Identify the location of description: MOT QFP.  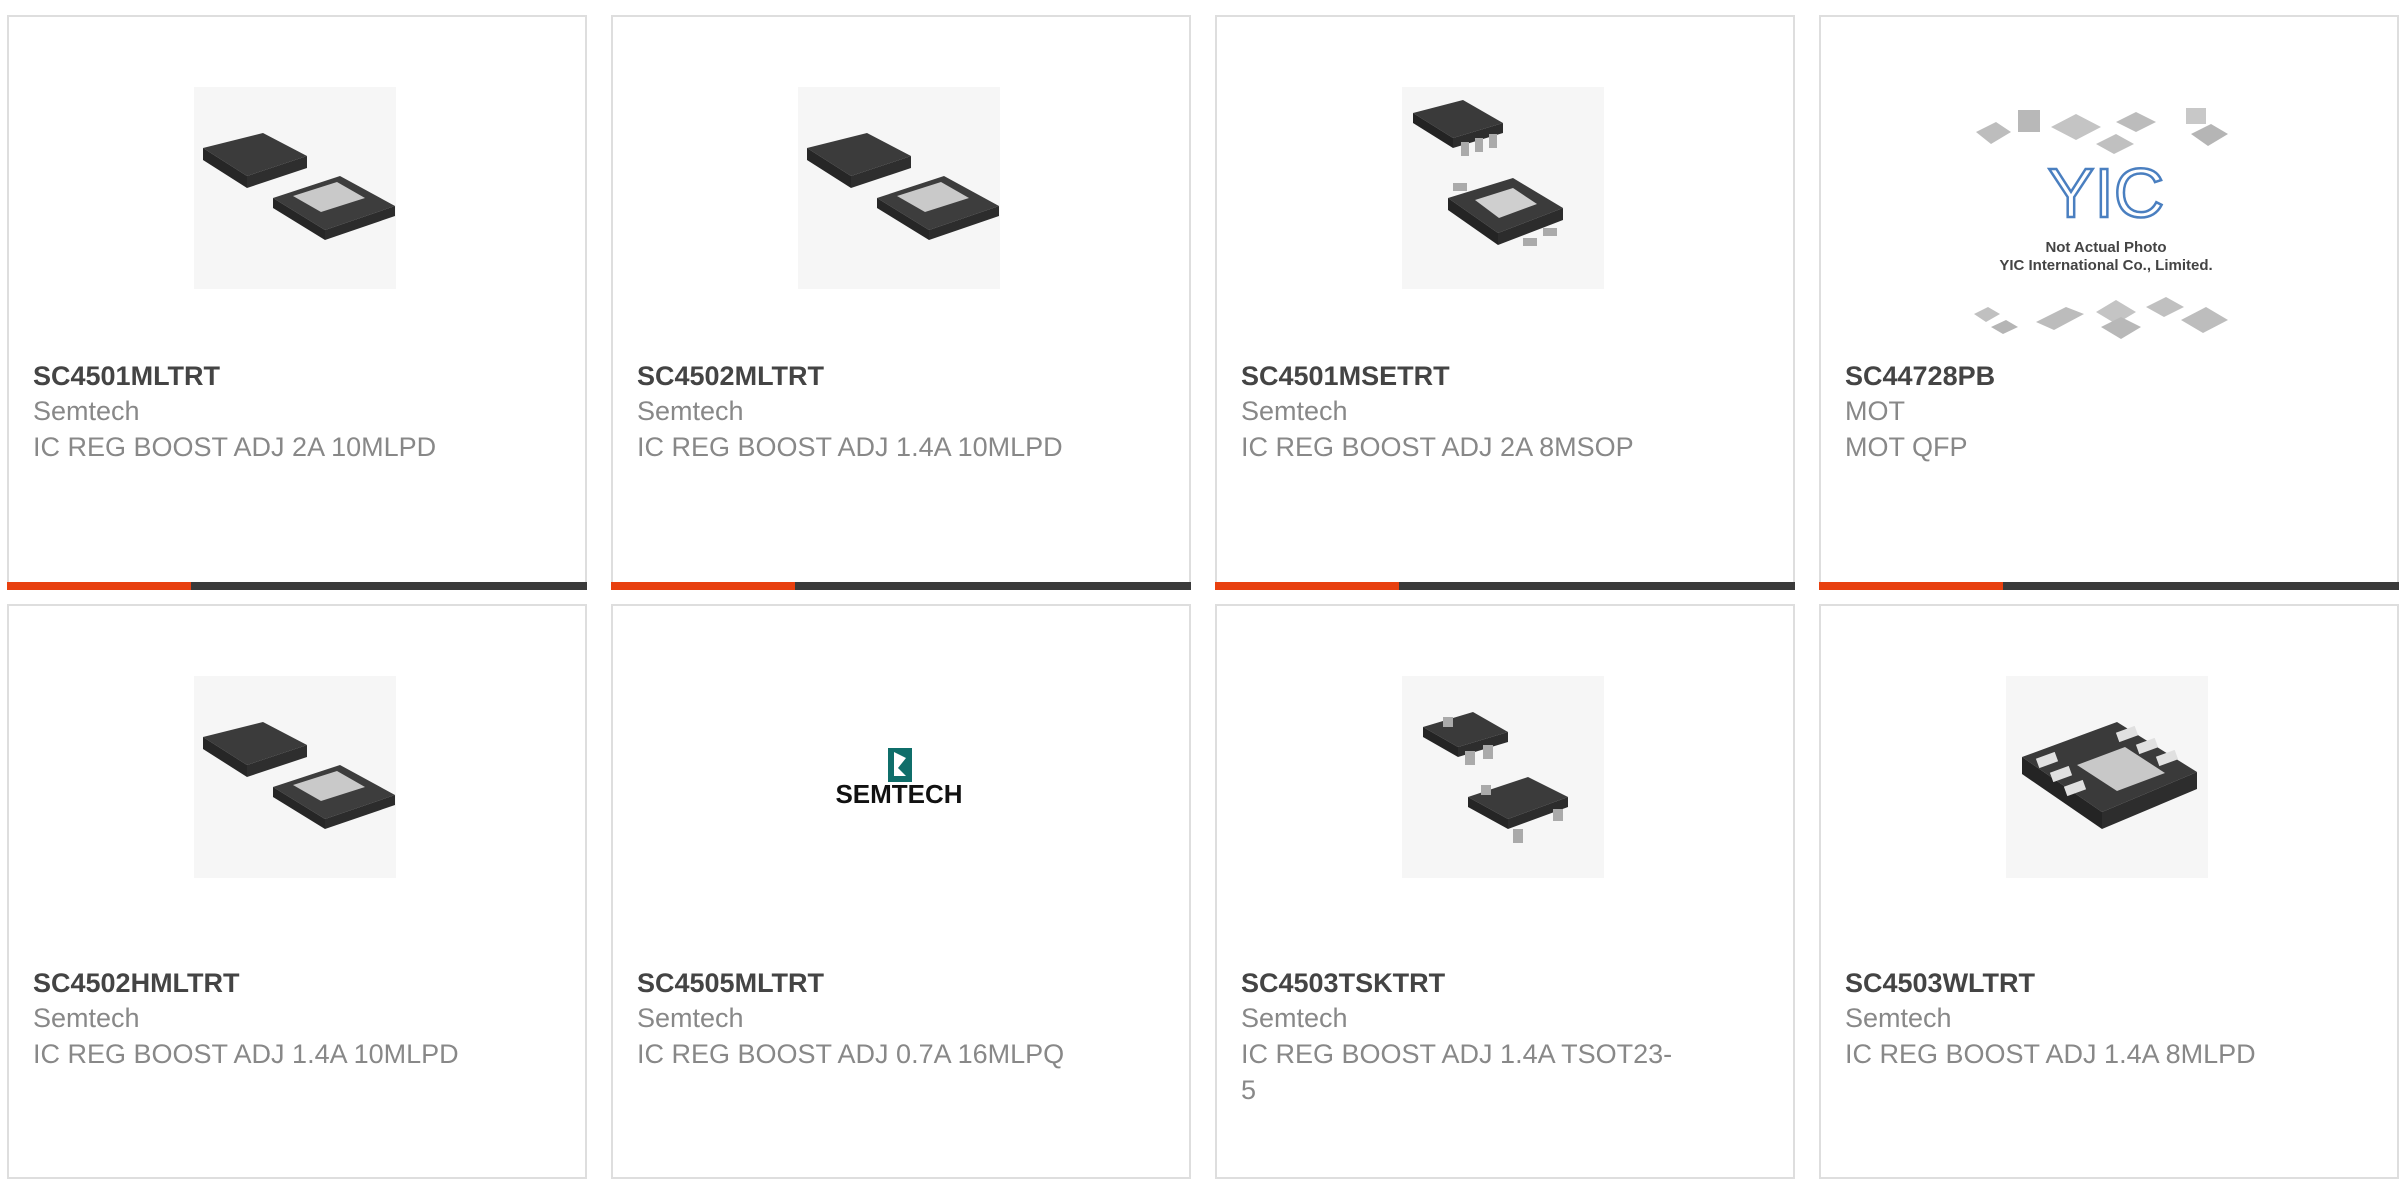
(1906, 447).